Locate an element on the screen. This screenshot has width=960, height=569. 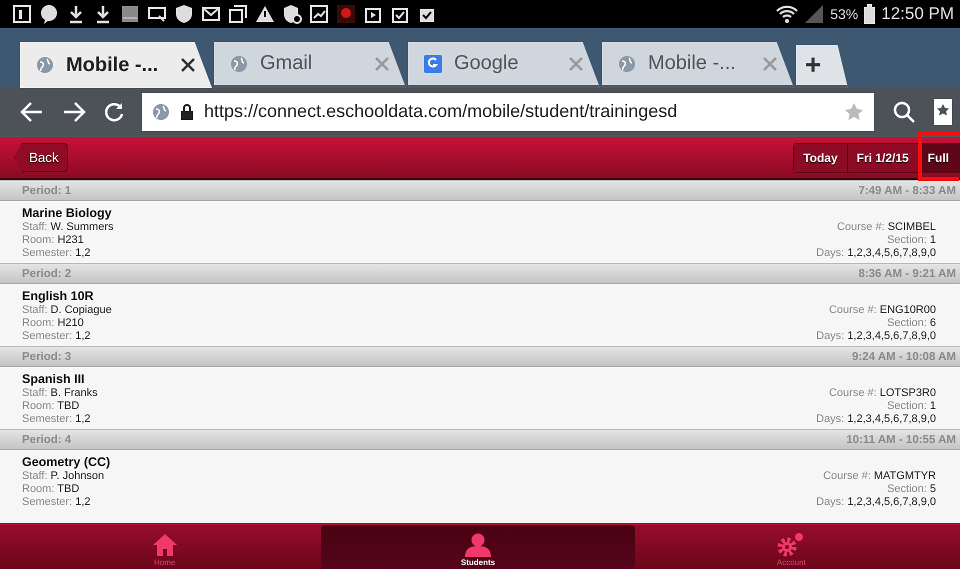
course-info: Course #: MATGMTYR is located at coordinates (879, 476).